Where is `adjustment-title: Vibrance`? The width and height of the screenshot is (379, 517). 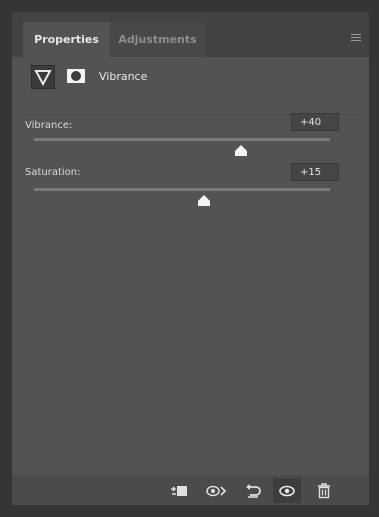 adjustment-title: Vibrance is located at coordinates (123, 76).